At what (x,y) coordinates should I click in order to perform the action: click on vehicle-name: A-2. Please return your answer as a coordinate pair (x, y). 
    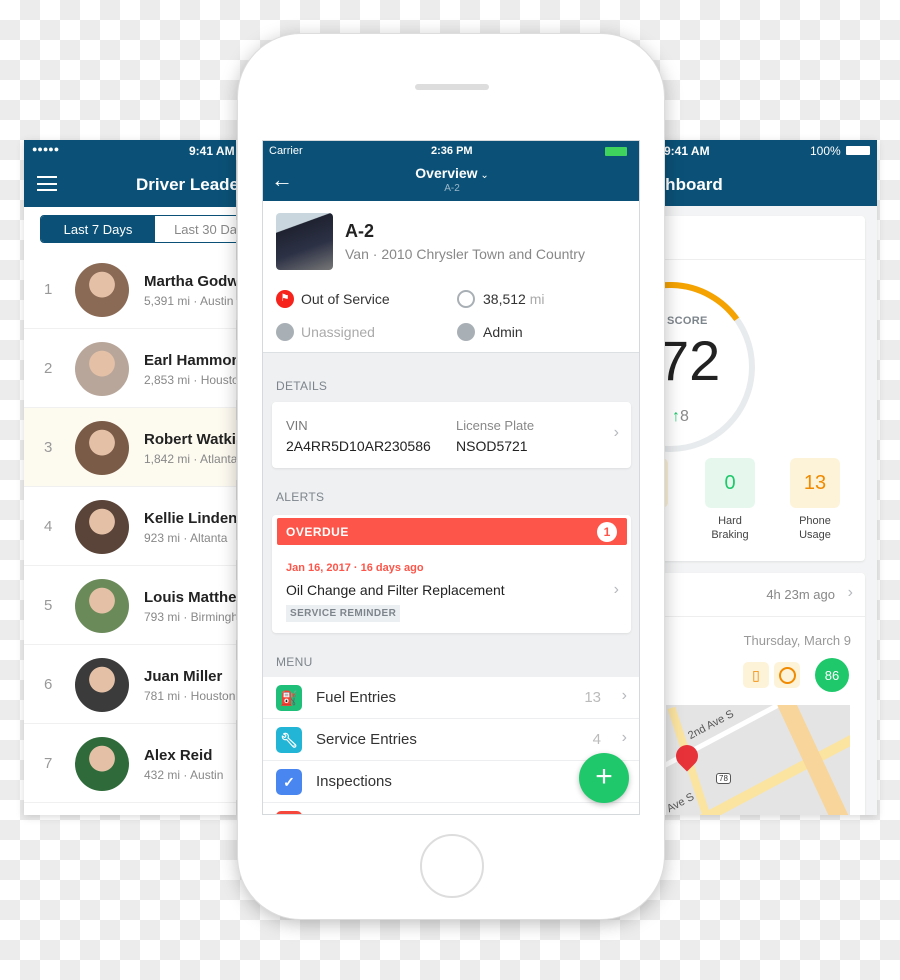
    Looking at the image, I should click on (360, 231).